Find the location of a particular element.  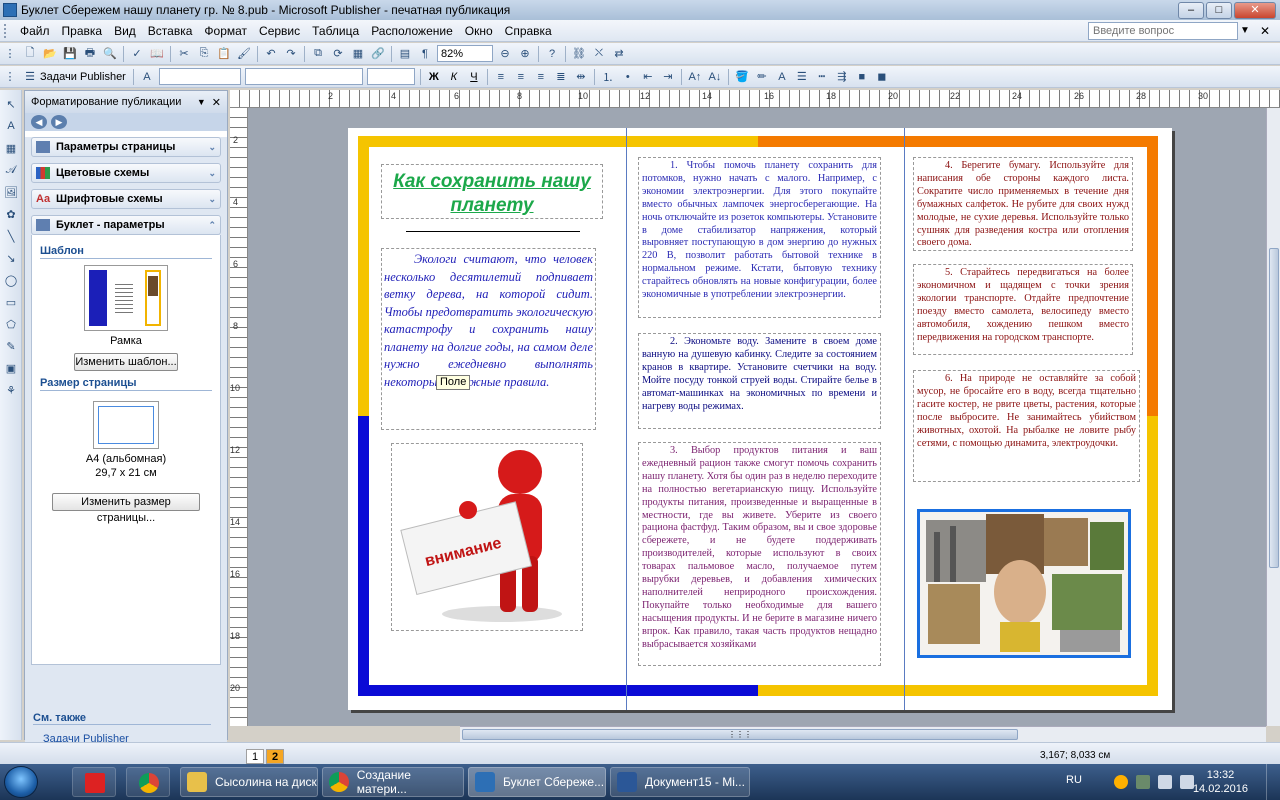

menu-view: Вид is located at coordinates (125, 31).